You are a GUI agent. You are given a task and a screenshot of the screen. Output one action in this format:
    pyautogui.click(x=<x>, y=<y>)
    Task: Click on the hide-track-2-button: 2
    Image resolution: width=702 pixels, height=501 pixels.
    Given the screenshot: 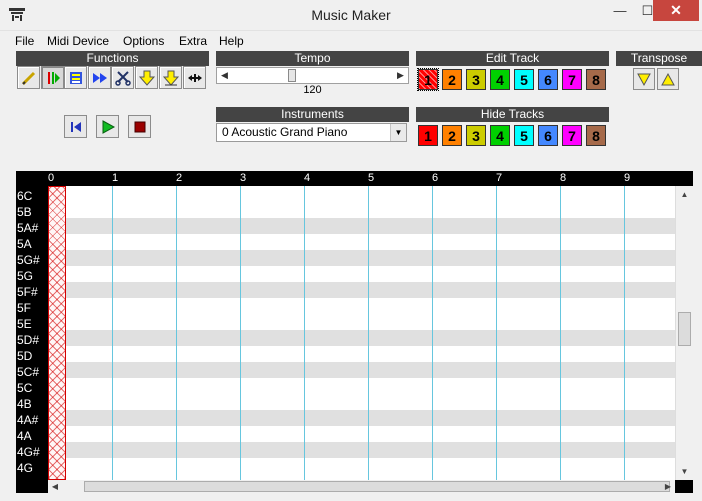 What is the action you would take?
    pyautogui.click(x=452, y=135)
    